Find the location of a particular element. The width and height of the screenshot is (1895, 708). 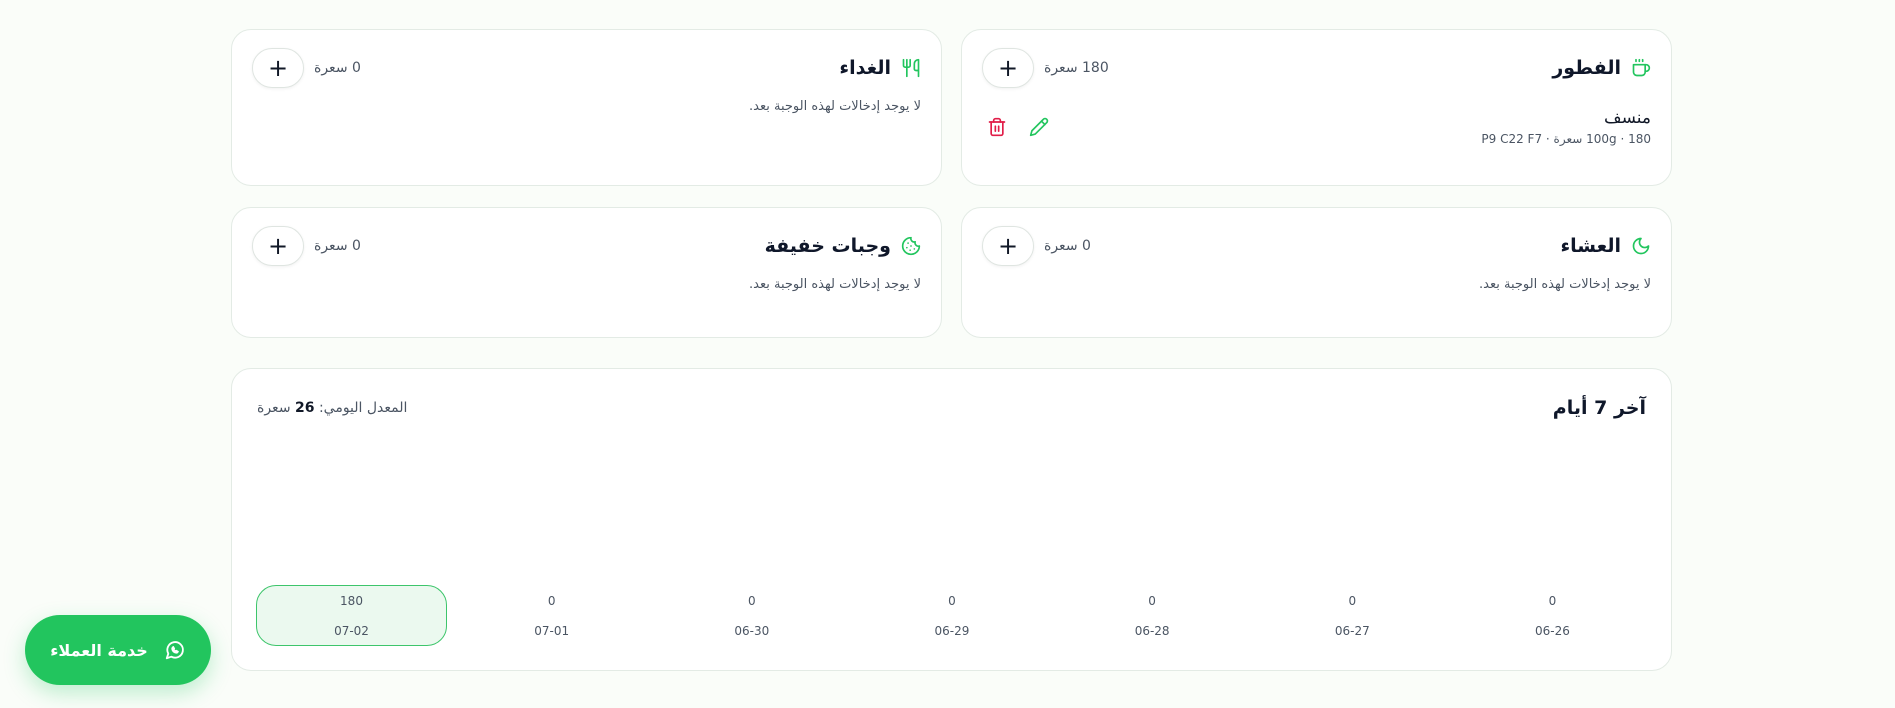

meal-title: العشاء is located at coordinates (1590, 246).